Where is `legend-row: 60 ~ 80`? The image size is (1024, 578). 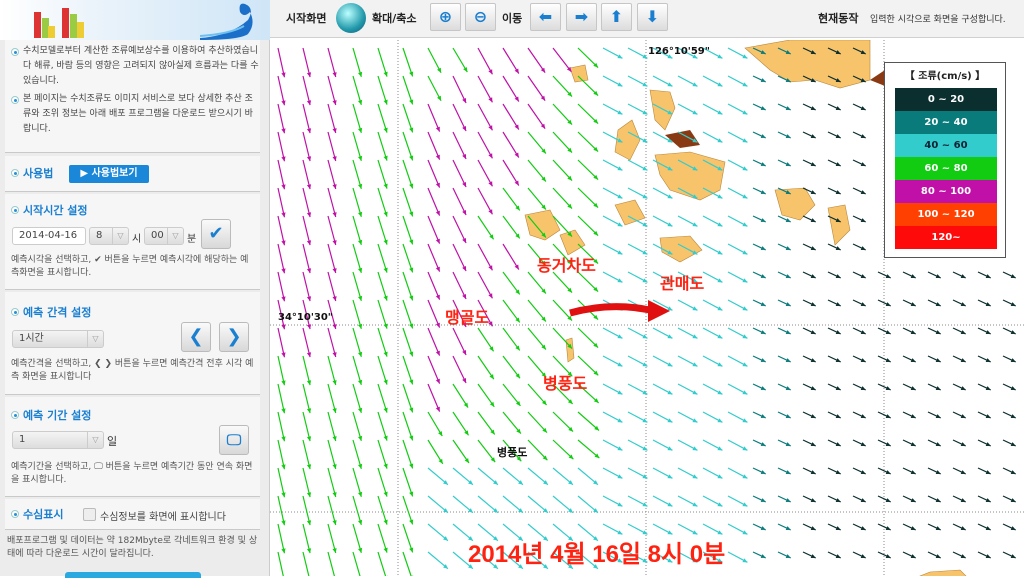 legend-row: 60 ~ 80 is located at coordinates (946, 168).